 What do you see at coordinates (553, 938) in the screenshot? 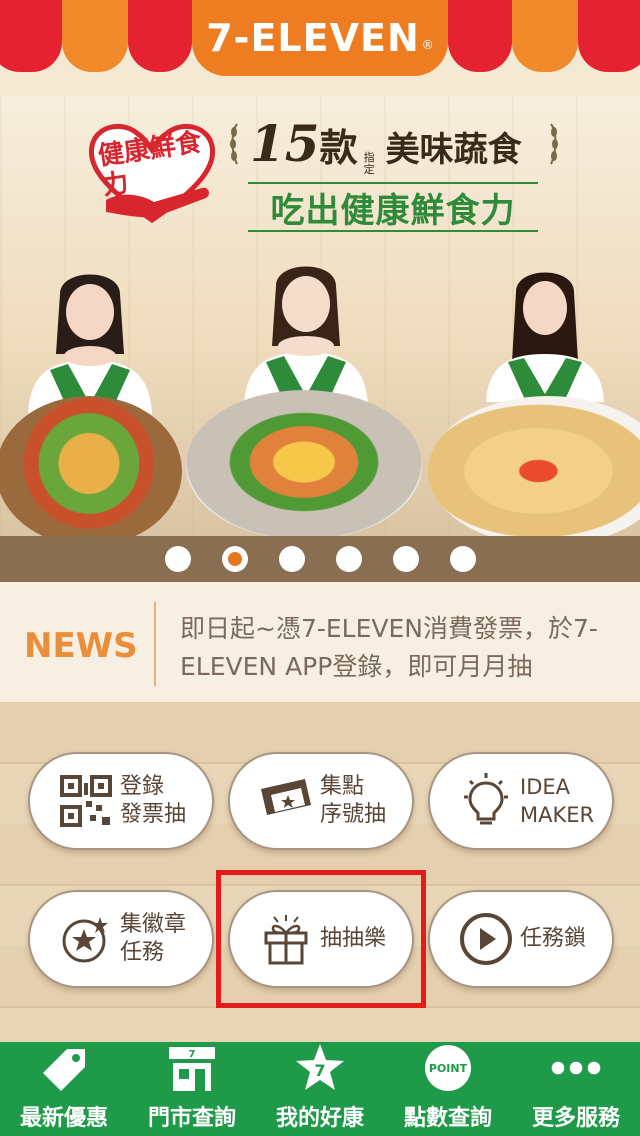
I see `button-label: 任務鎖` at bounding box center [553, 938].